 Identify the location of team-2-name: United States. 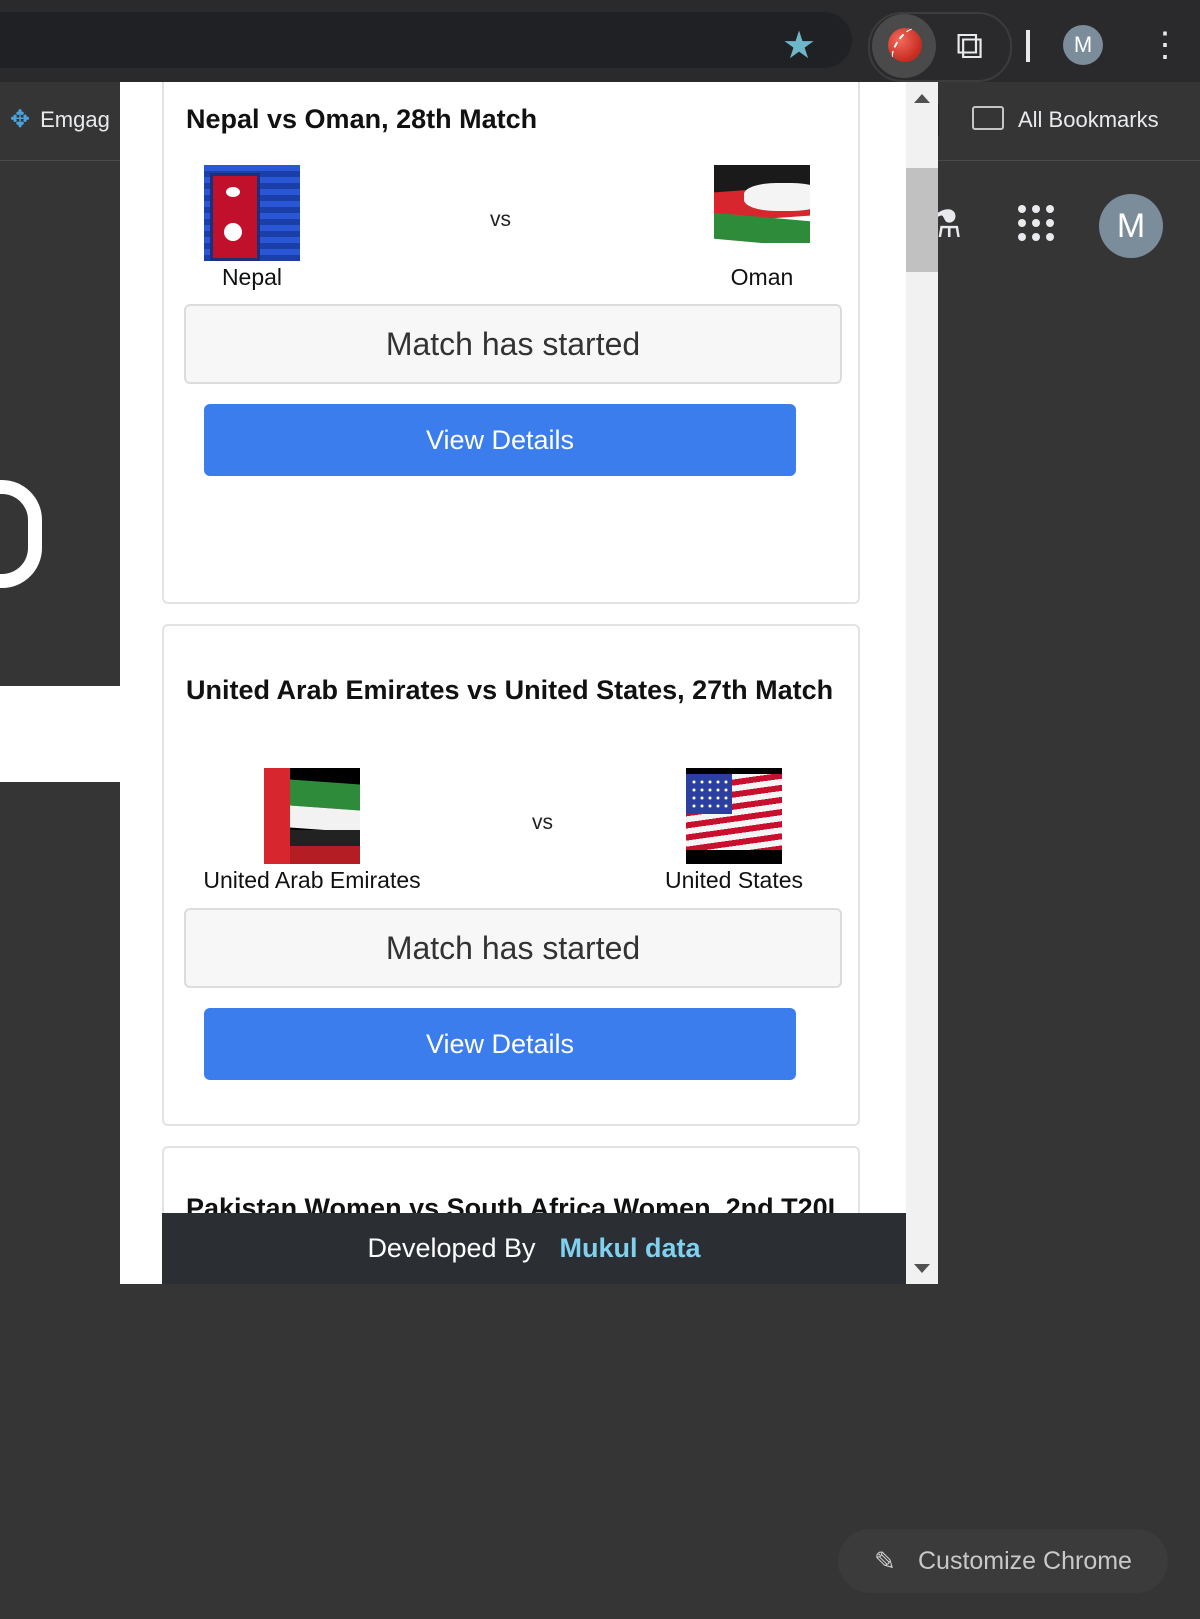
(734, 880).